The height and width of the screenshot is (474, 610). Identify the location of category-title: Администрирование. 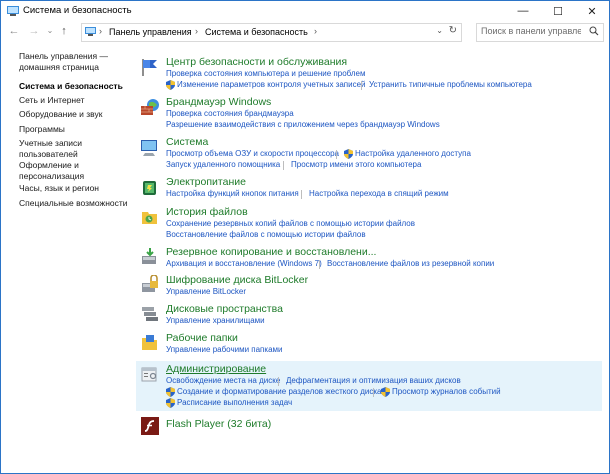
(216, 369).